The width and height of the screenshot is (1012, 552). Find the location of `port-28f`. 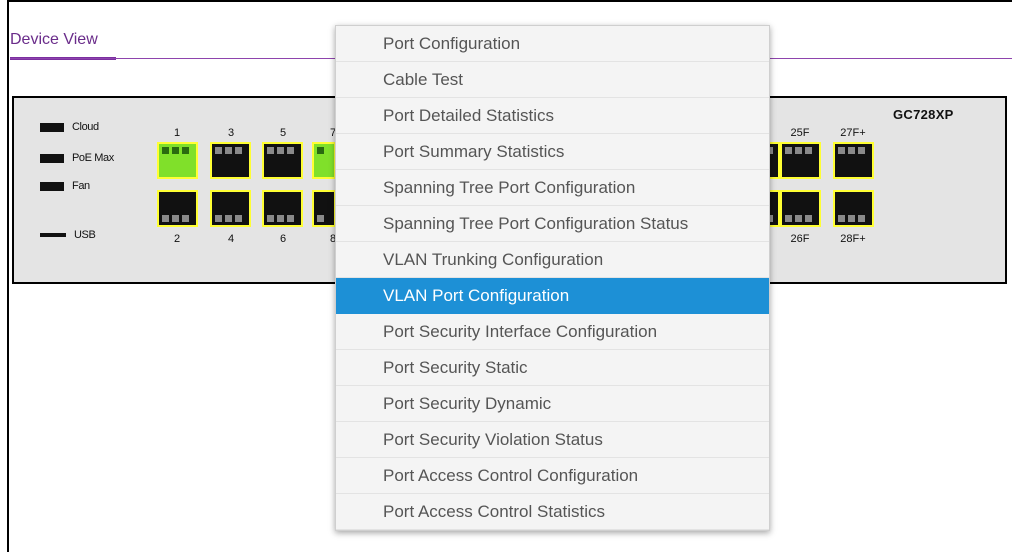

port-28f is located at coordinates (853, 208).